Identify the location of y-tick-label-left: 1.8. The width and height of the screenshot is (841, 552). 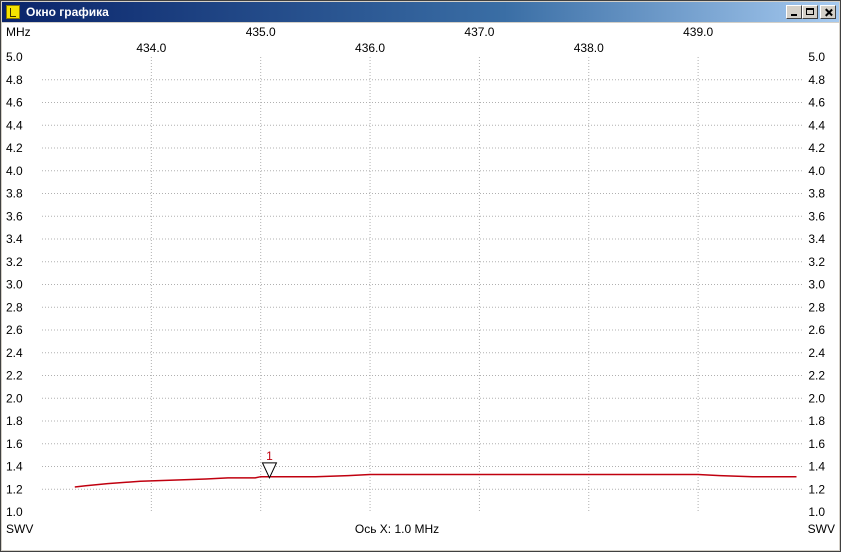
(14, 421).